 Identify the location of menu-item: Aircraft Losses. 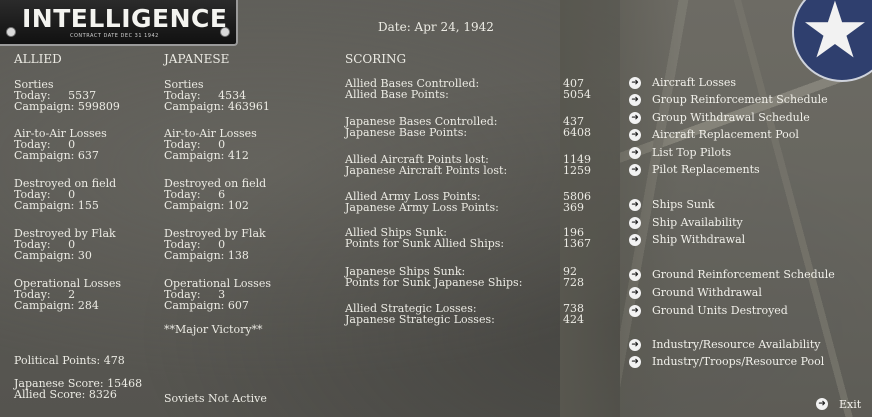
(694, 82).